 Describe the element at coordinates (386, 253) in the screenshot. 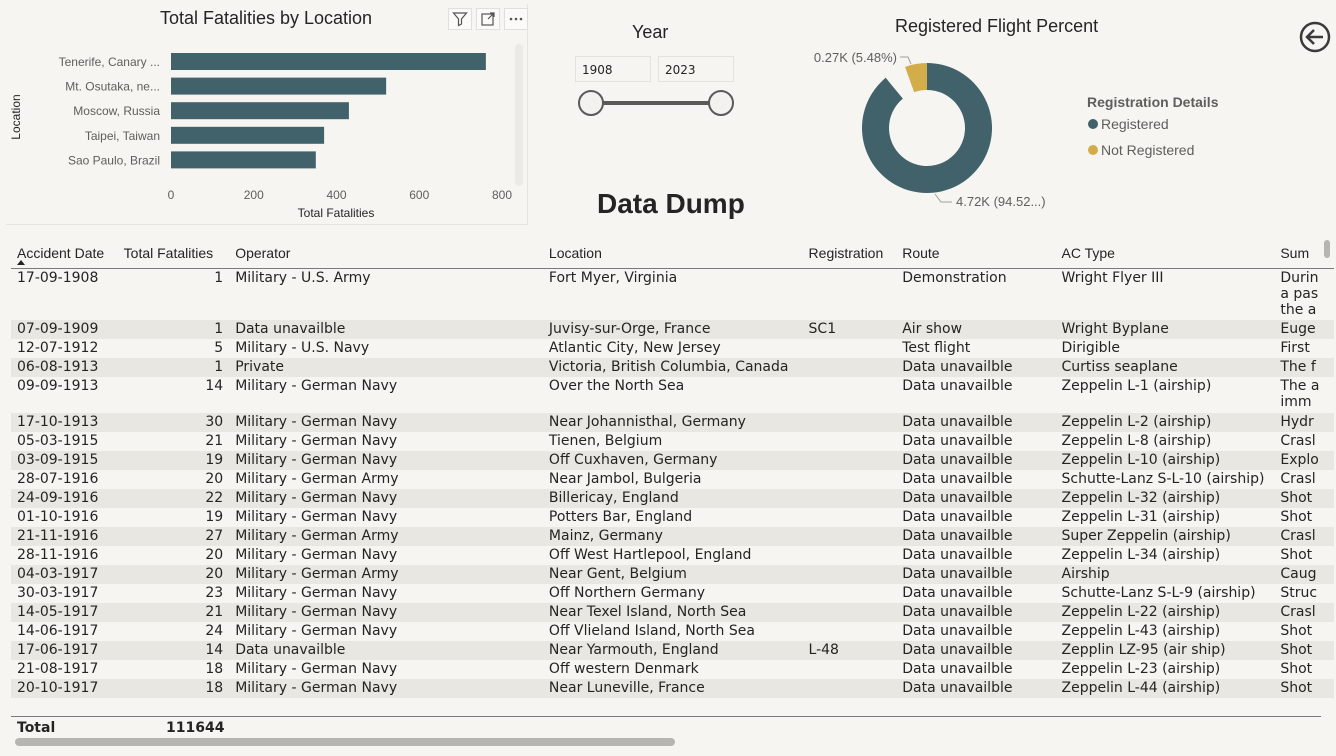

I see `column-header-operator: Operator` at that location.